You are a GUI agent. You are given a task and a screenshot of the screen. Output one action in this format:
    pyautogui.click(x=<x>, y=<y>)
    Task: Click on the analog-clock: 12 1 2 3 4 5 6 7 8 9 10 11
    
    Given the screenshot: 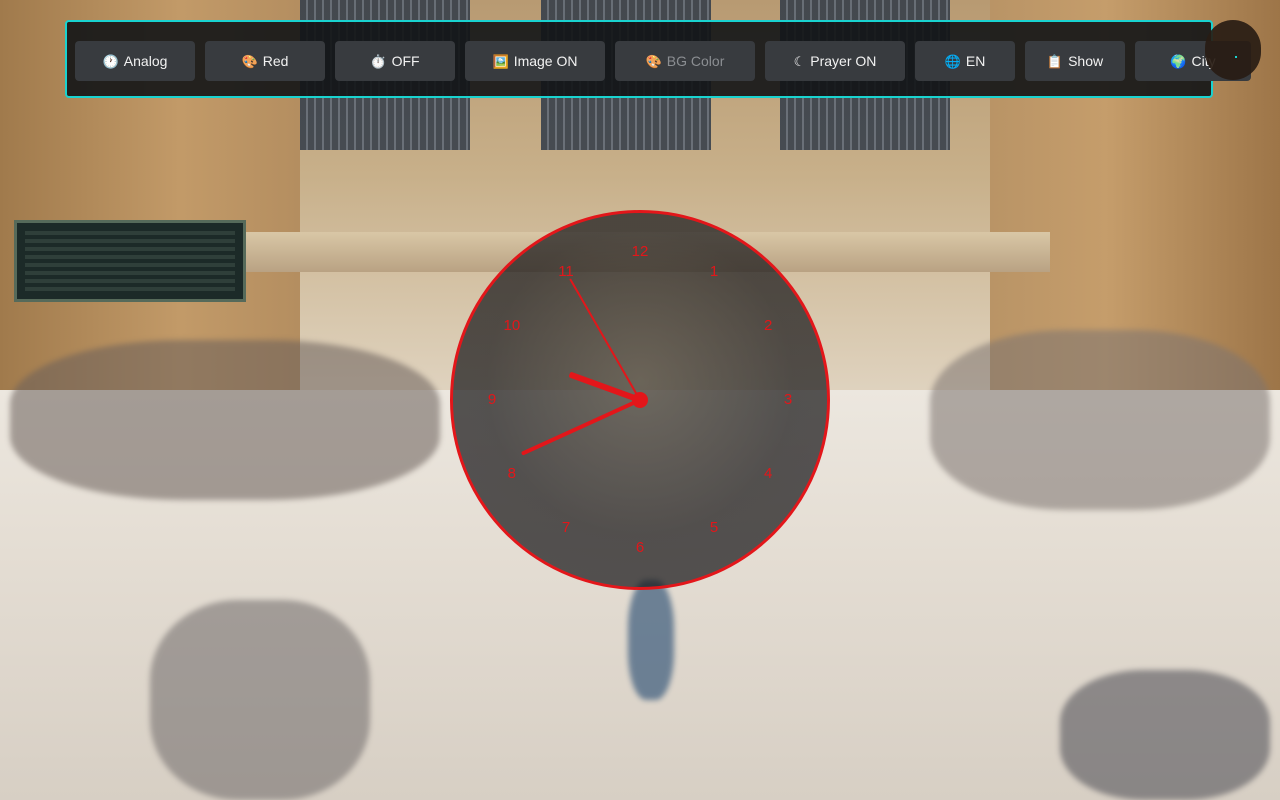 What is the action you would take?
    pyautogui.click(x=640, y=400)
    